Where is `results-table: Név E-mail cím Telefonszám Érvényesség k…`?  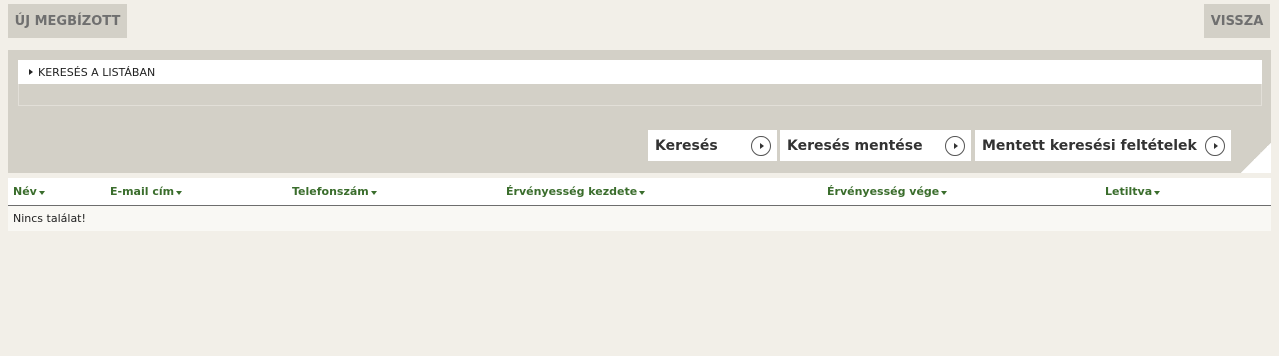
results-table: Név E-mail cím Telefonszám Érvényesség k… is located at coordinates (639, 204).